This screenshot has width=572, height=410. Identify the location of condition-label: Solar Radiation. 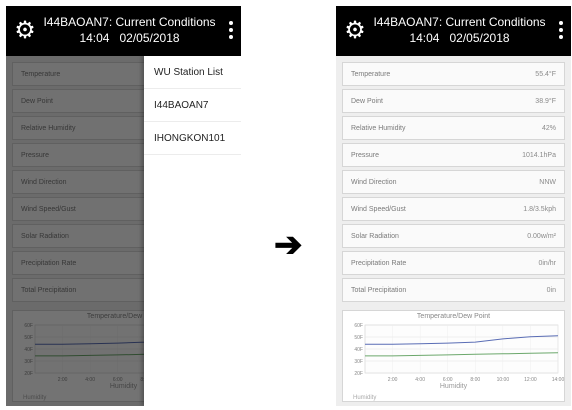
(375, 236).